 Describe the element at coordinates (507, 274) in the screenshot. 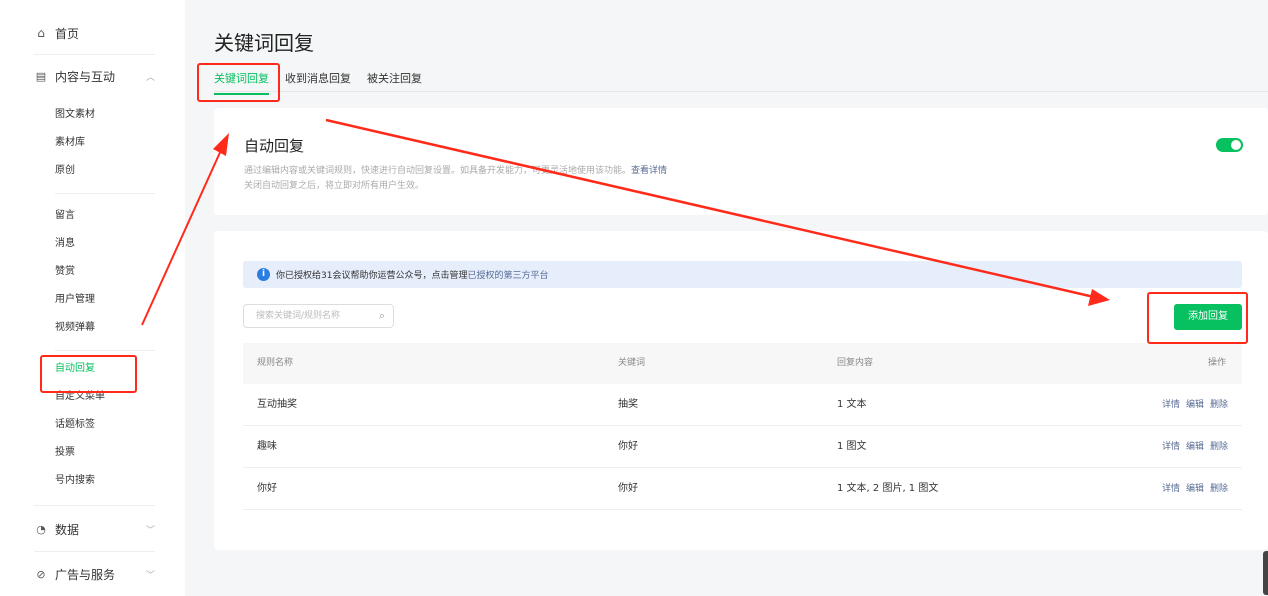

I see `third-party-link: 已授权的第三方平台` at that location.